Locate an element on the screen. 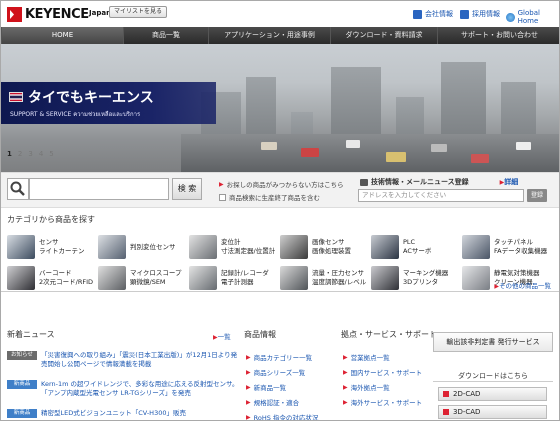 This screenshot has width=560, height=421. hero-subtitle: SUPPORT & SERVICE ความช่วยเหลือและบริการ is located at coordinates (75, 114).